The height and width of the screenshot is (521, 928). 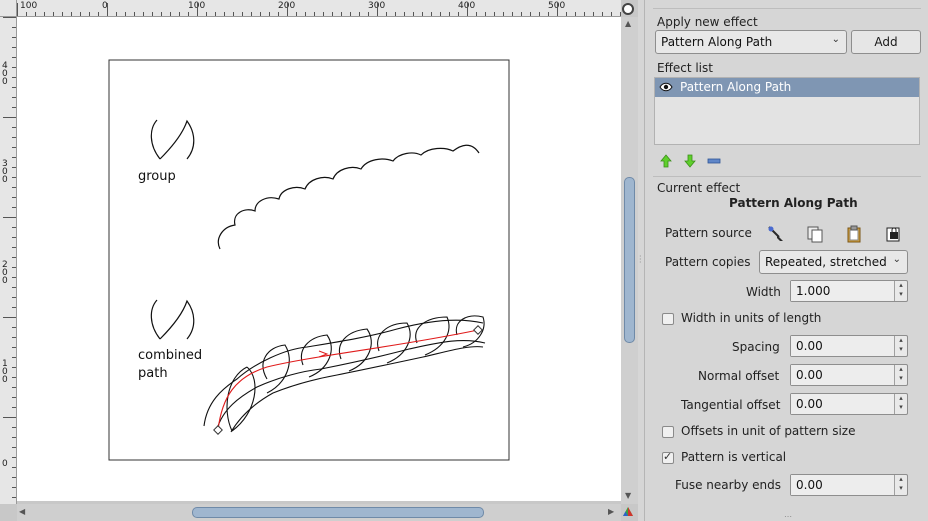 I want to click on spacing-input, so click(x=843, y=346).